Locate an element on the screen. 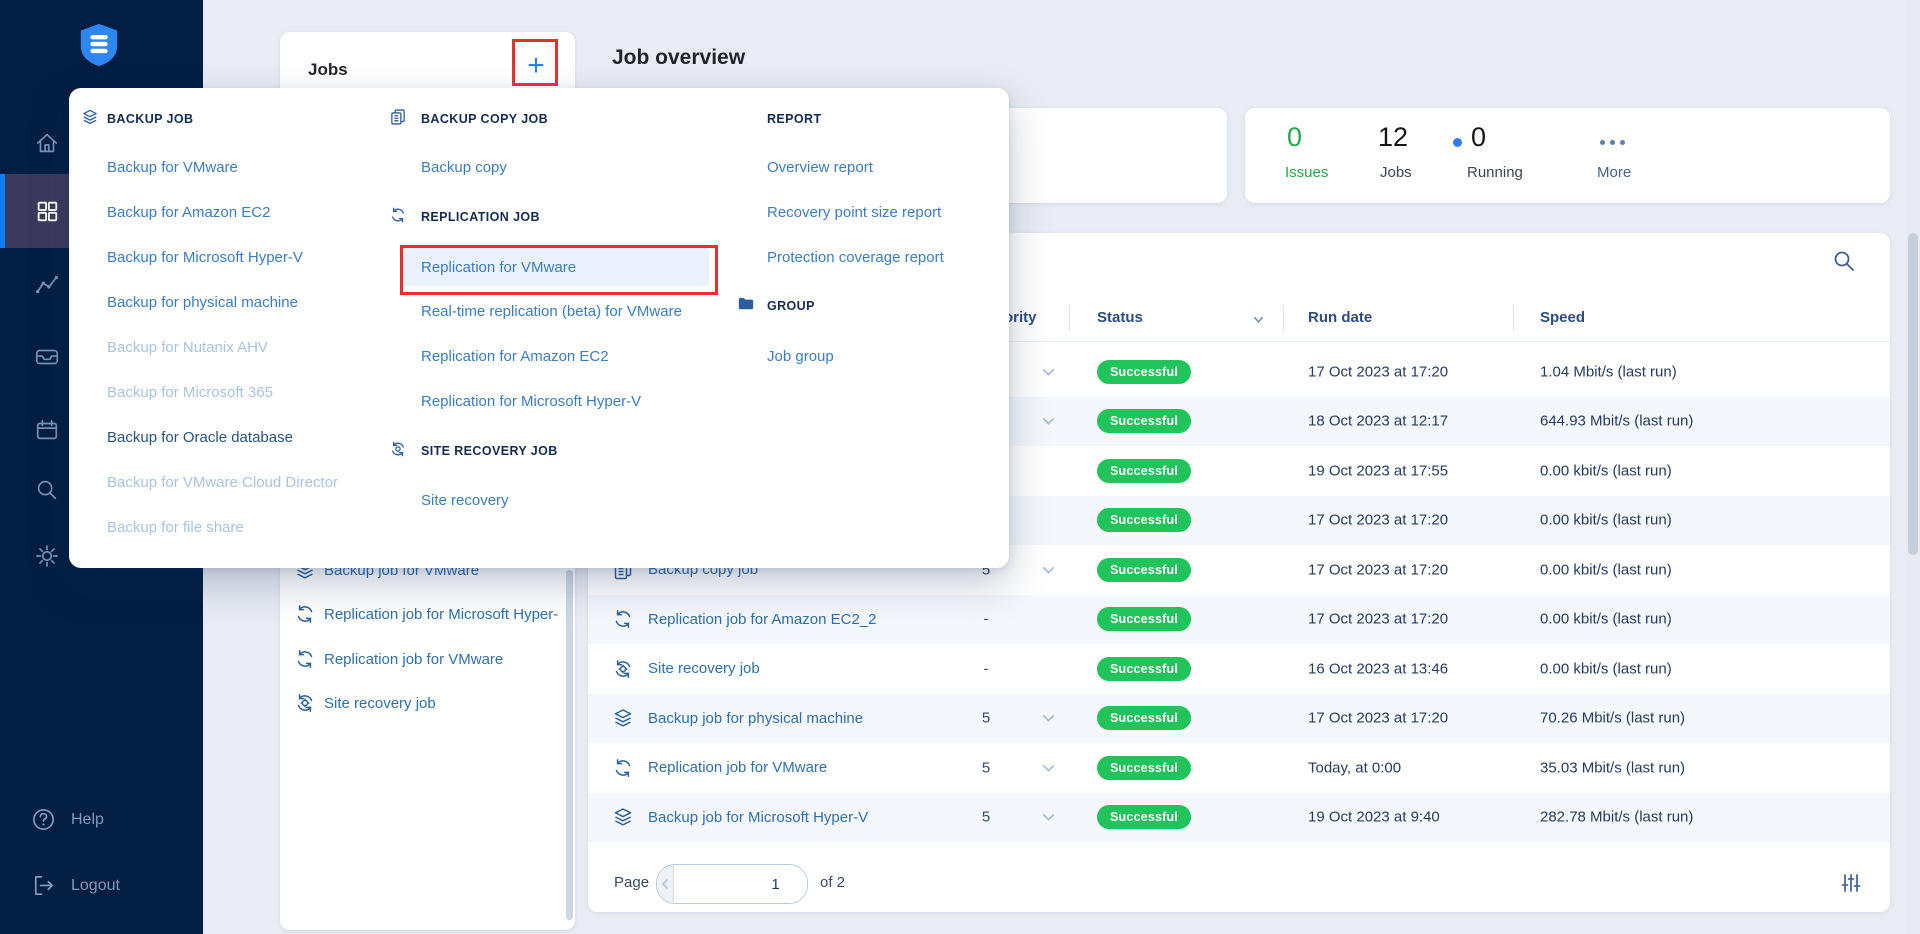 This screenshot has height=934, width=1920. search-icon is located at coordinates (1844, 261).